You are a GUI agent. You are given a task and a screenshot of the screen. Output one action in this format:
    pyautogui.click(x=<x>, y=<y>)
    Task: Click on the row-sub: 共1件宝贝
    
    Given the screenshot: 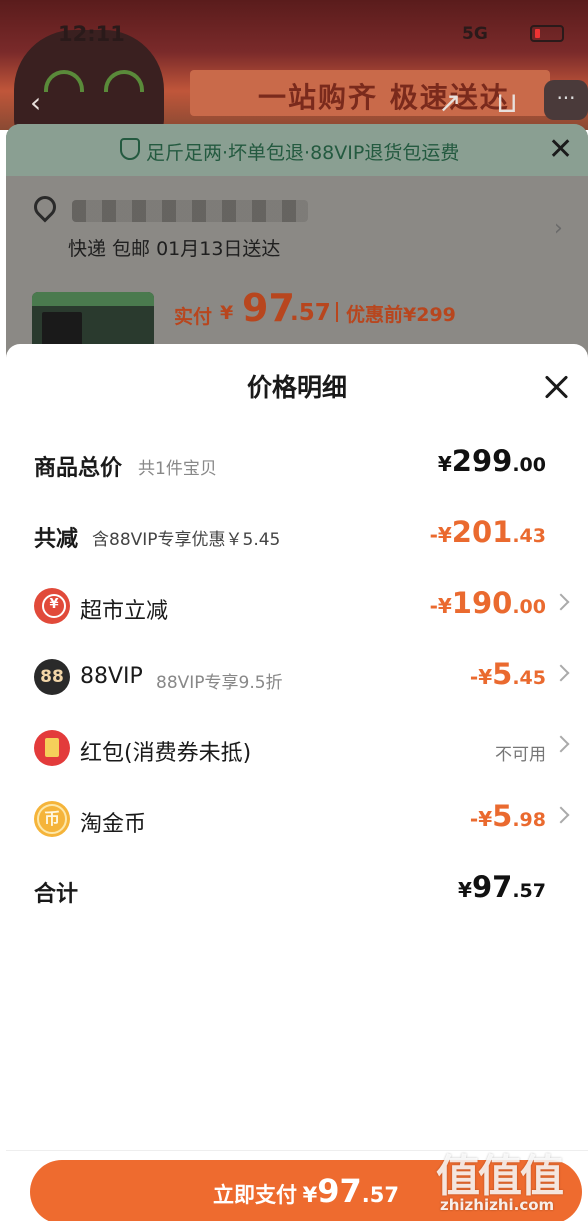 What is the action you would take?
    pyautogui.click(x=177, y=469)
    